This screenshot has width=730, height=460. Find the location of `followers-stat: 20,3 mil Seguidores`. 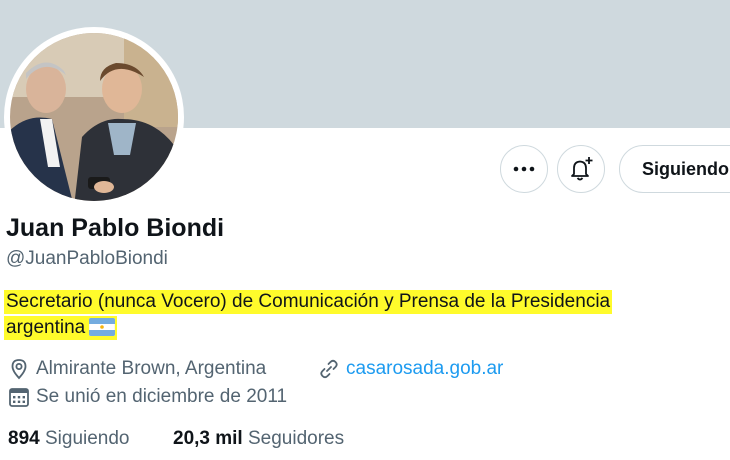

followers-stat: 20,3 mil Seguidores is located at coordinates (258, 439).